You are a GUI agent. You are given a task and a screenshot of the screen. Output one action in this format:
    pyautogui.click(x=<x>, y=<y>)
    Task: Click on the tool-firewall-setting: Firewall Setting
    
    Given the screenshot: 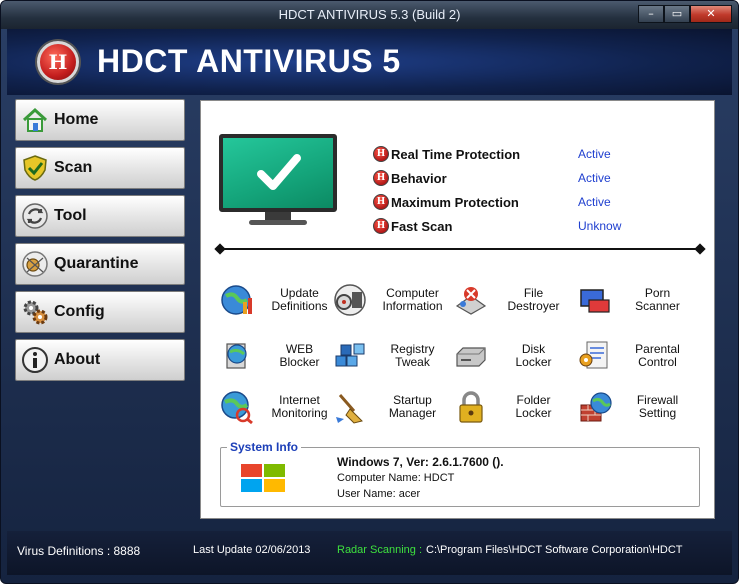 What is the action you would take?
    pyautogui.click(x=639, y=407)
    